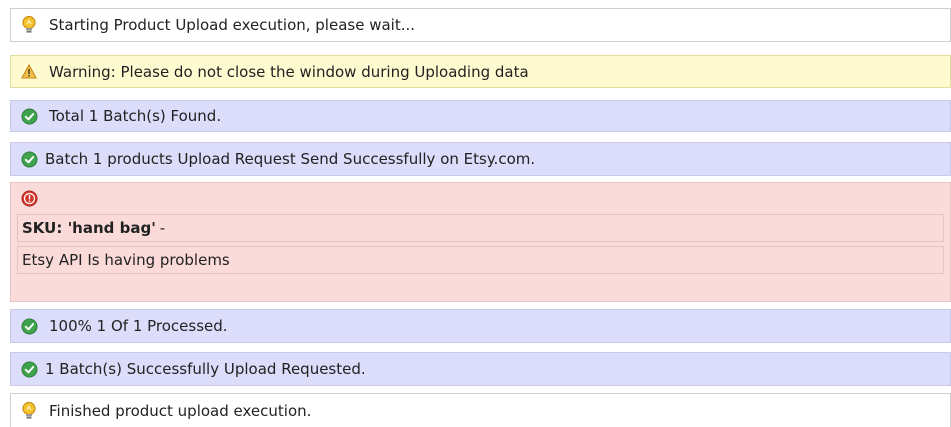 The width and height of the screenshot is (951, 427). I want to click on error-circle-icon, so click(29, 199).